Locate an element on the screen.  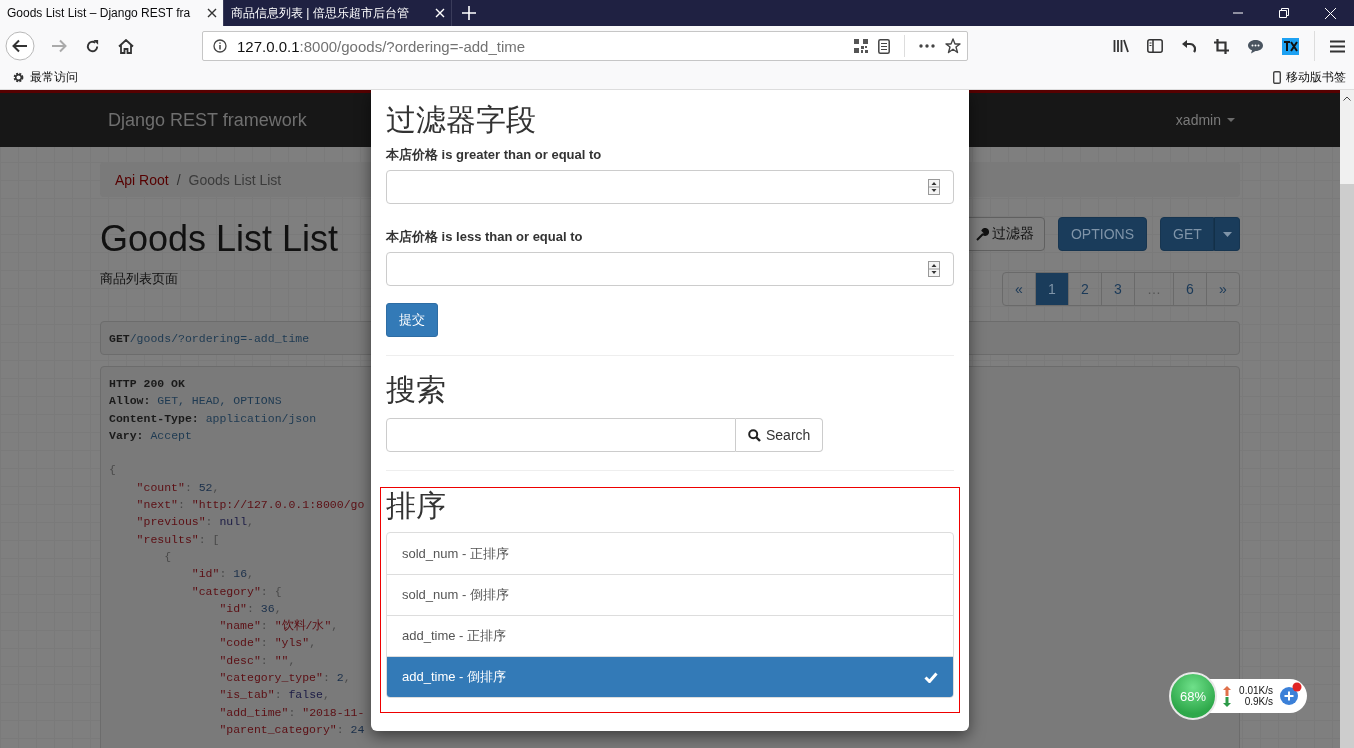
reader-view-icon is located at coordinates (884, 46).